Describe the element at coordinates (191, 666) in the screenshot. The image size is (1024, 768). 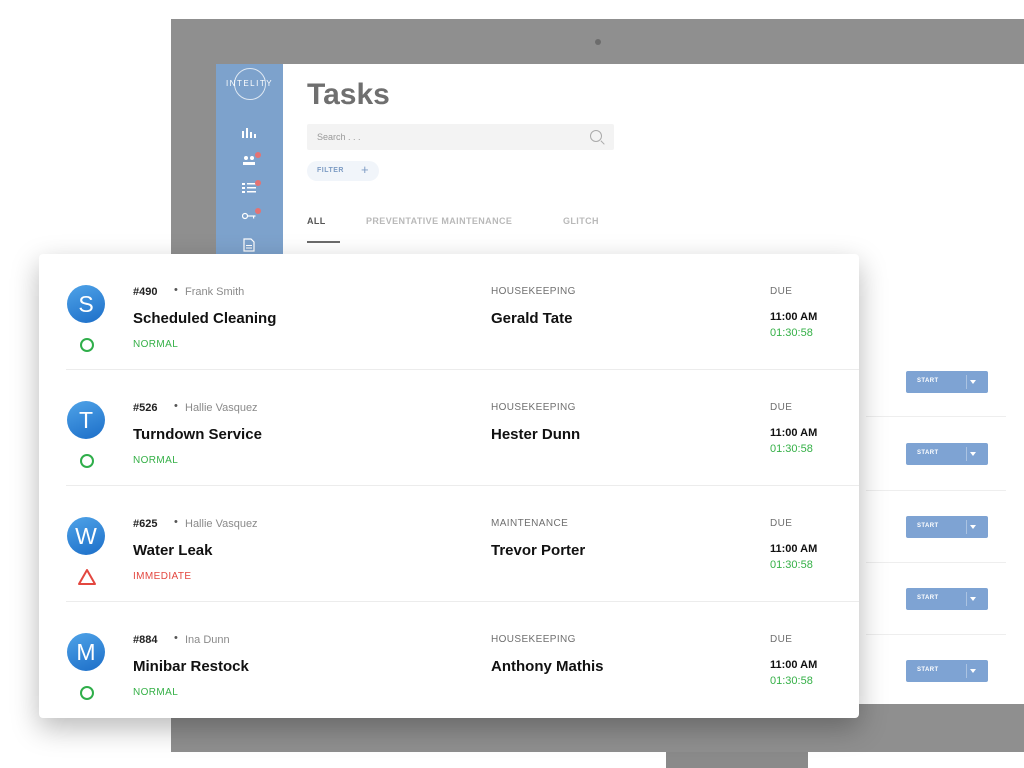
I see `task-title: Minibar Restock` at that location.